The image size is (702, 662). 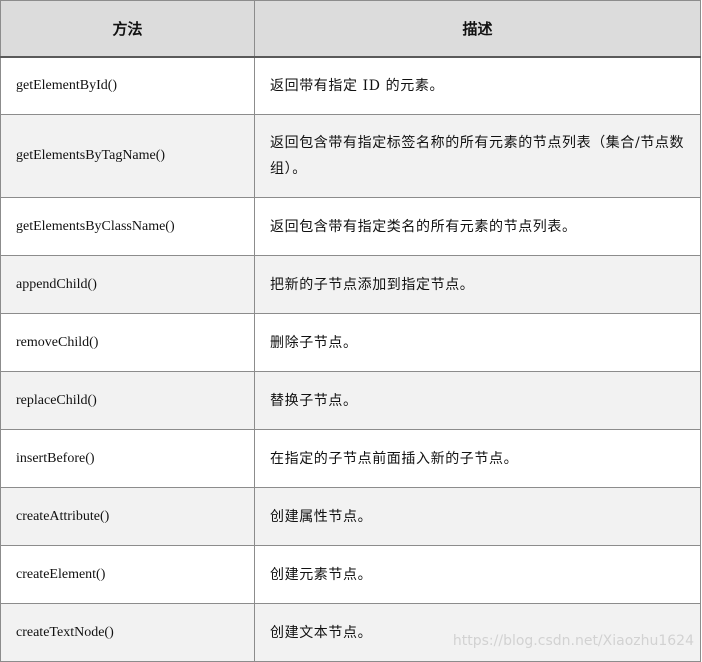 What do you see at coordinates (477, 226) in the screenshot?
I see `method-description-cell: 返回包含带有指定类名的所有元素的节点列表。` at bounding box center [477, 226].